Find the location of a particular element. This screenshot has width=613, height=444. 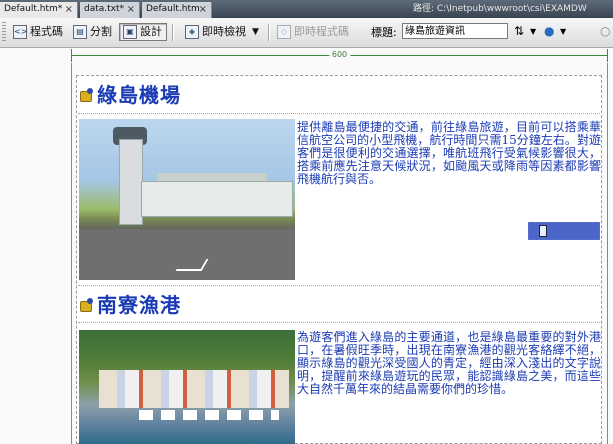

road is located at coordinates (187, 254).